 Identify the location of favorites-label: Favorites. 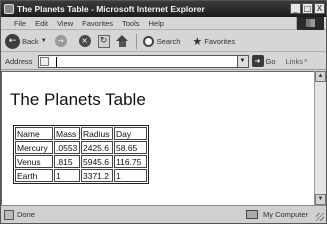
(220, 41).